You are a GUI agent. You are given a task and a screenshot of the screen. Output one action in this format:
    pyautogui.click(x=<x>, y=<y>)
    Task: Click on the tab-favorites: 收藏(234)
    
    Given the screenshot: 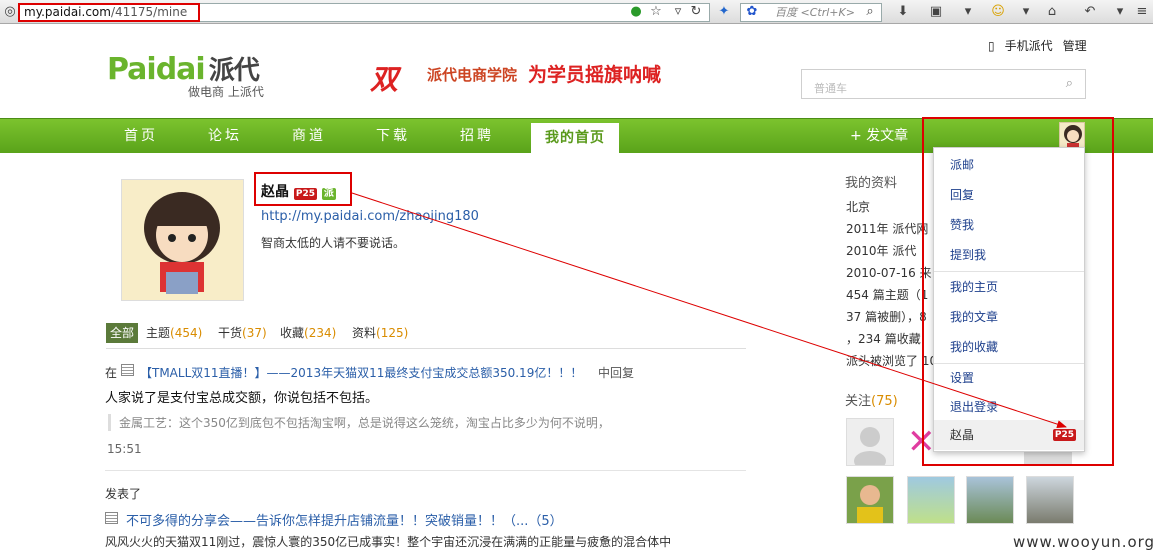 What is the action you would take?
    pyautogui.click(x=308, y=333)
    